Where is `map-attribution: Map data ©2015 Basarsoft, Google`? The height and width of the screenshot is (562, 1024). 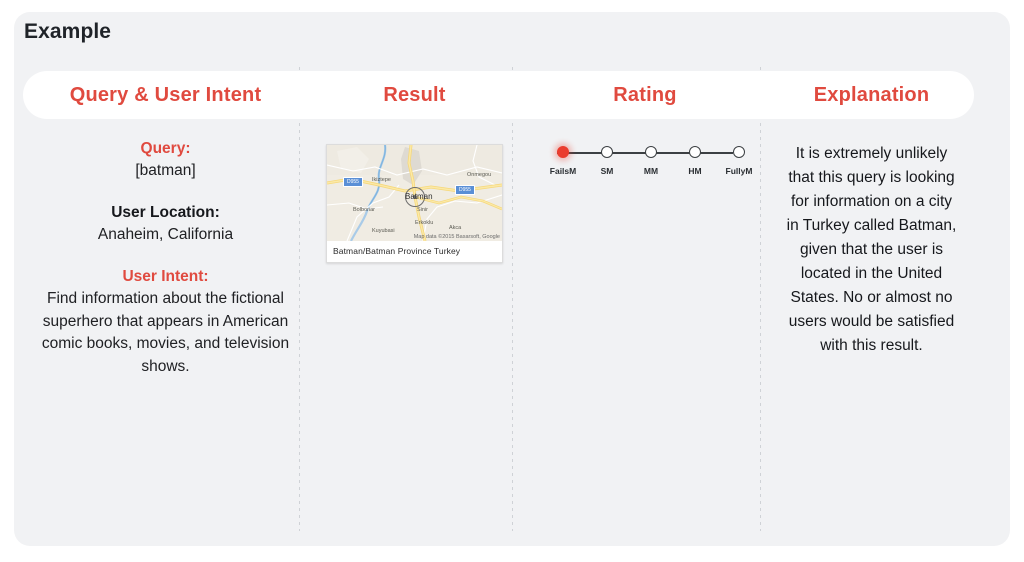 map-attribution: Map data ©2015 Basarsoft, Google is located at coordinates (456, 237).